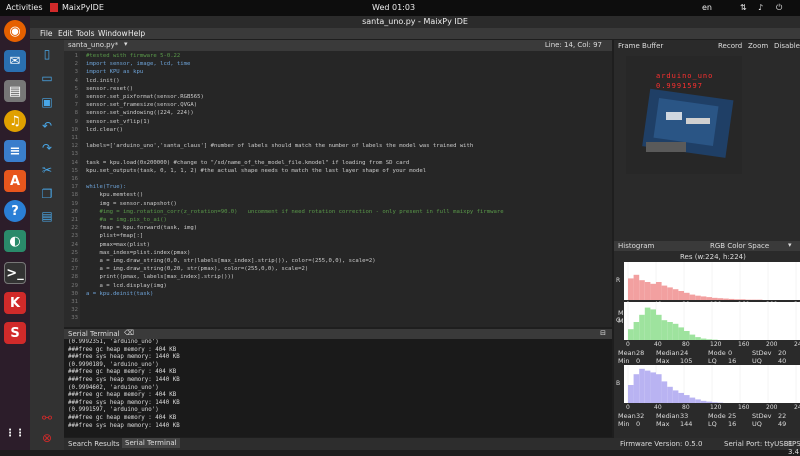  Describe the element at coordinates (160, 277) in the screenshot. I see `code-line: print((pmax, labels[max_index].strip()))` at that location.